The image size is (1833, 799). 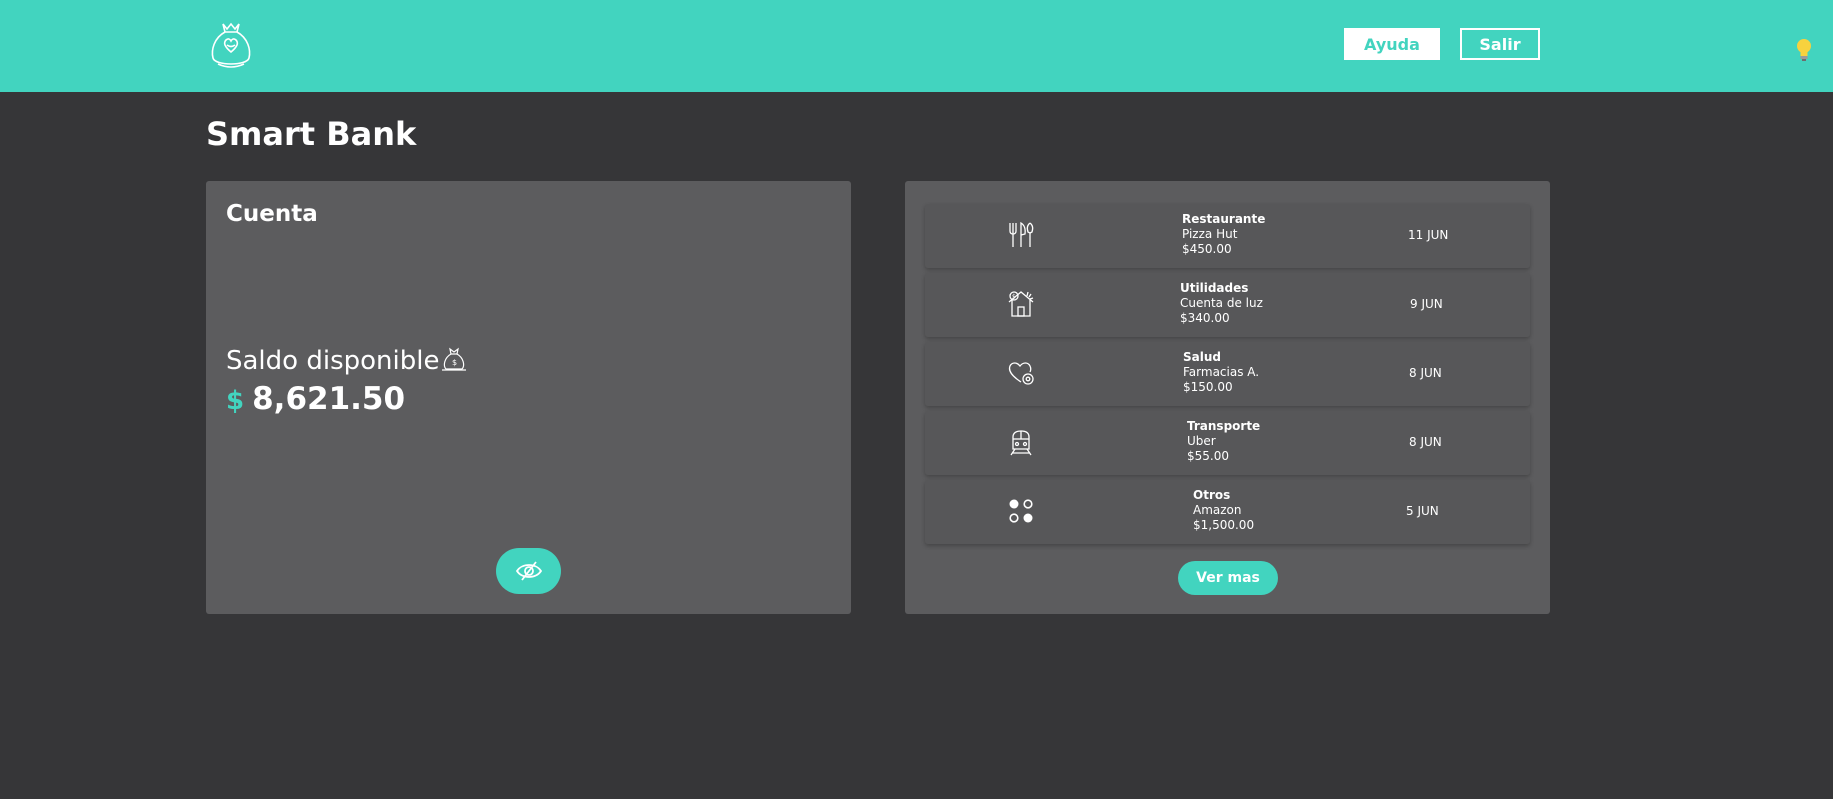 What do you see at coordinates (1217, 510) in the screenshot?
I see `transaction-merchant: Amazon` at bounding box center [1217, 510].